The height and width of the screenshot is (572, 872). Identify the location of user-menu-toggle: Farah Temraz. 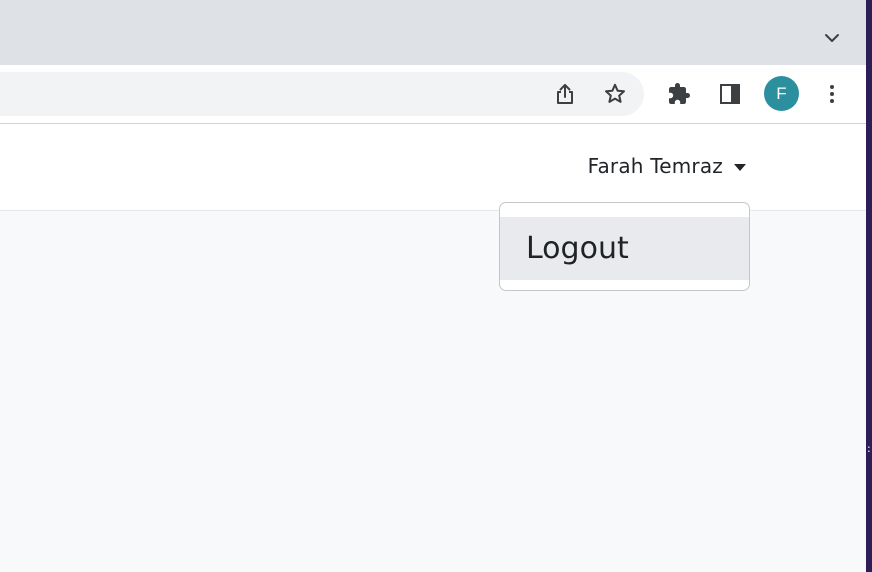
(667, 166).